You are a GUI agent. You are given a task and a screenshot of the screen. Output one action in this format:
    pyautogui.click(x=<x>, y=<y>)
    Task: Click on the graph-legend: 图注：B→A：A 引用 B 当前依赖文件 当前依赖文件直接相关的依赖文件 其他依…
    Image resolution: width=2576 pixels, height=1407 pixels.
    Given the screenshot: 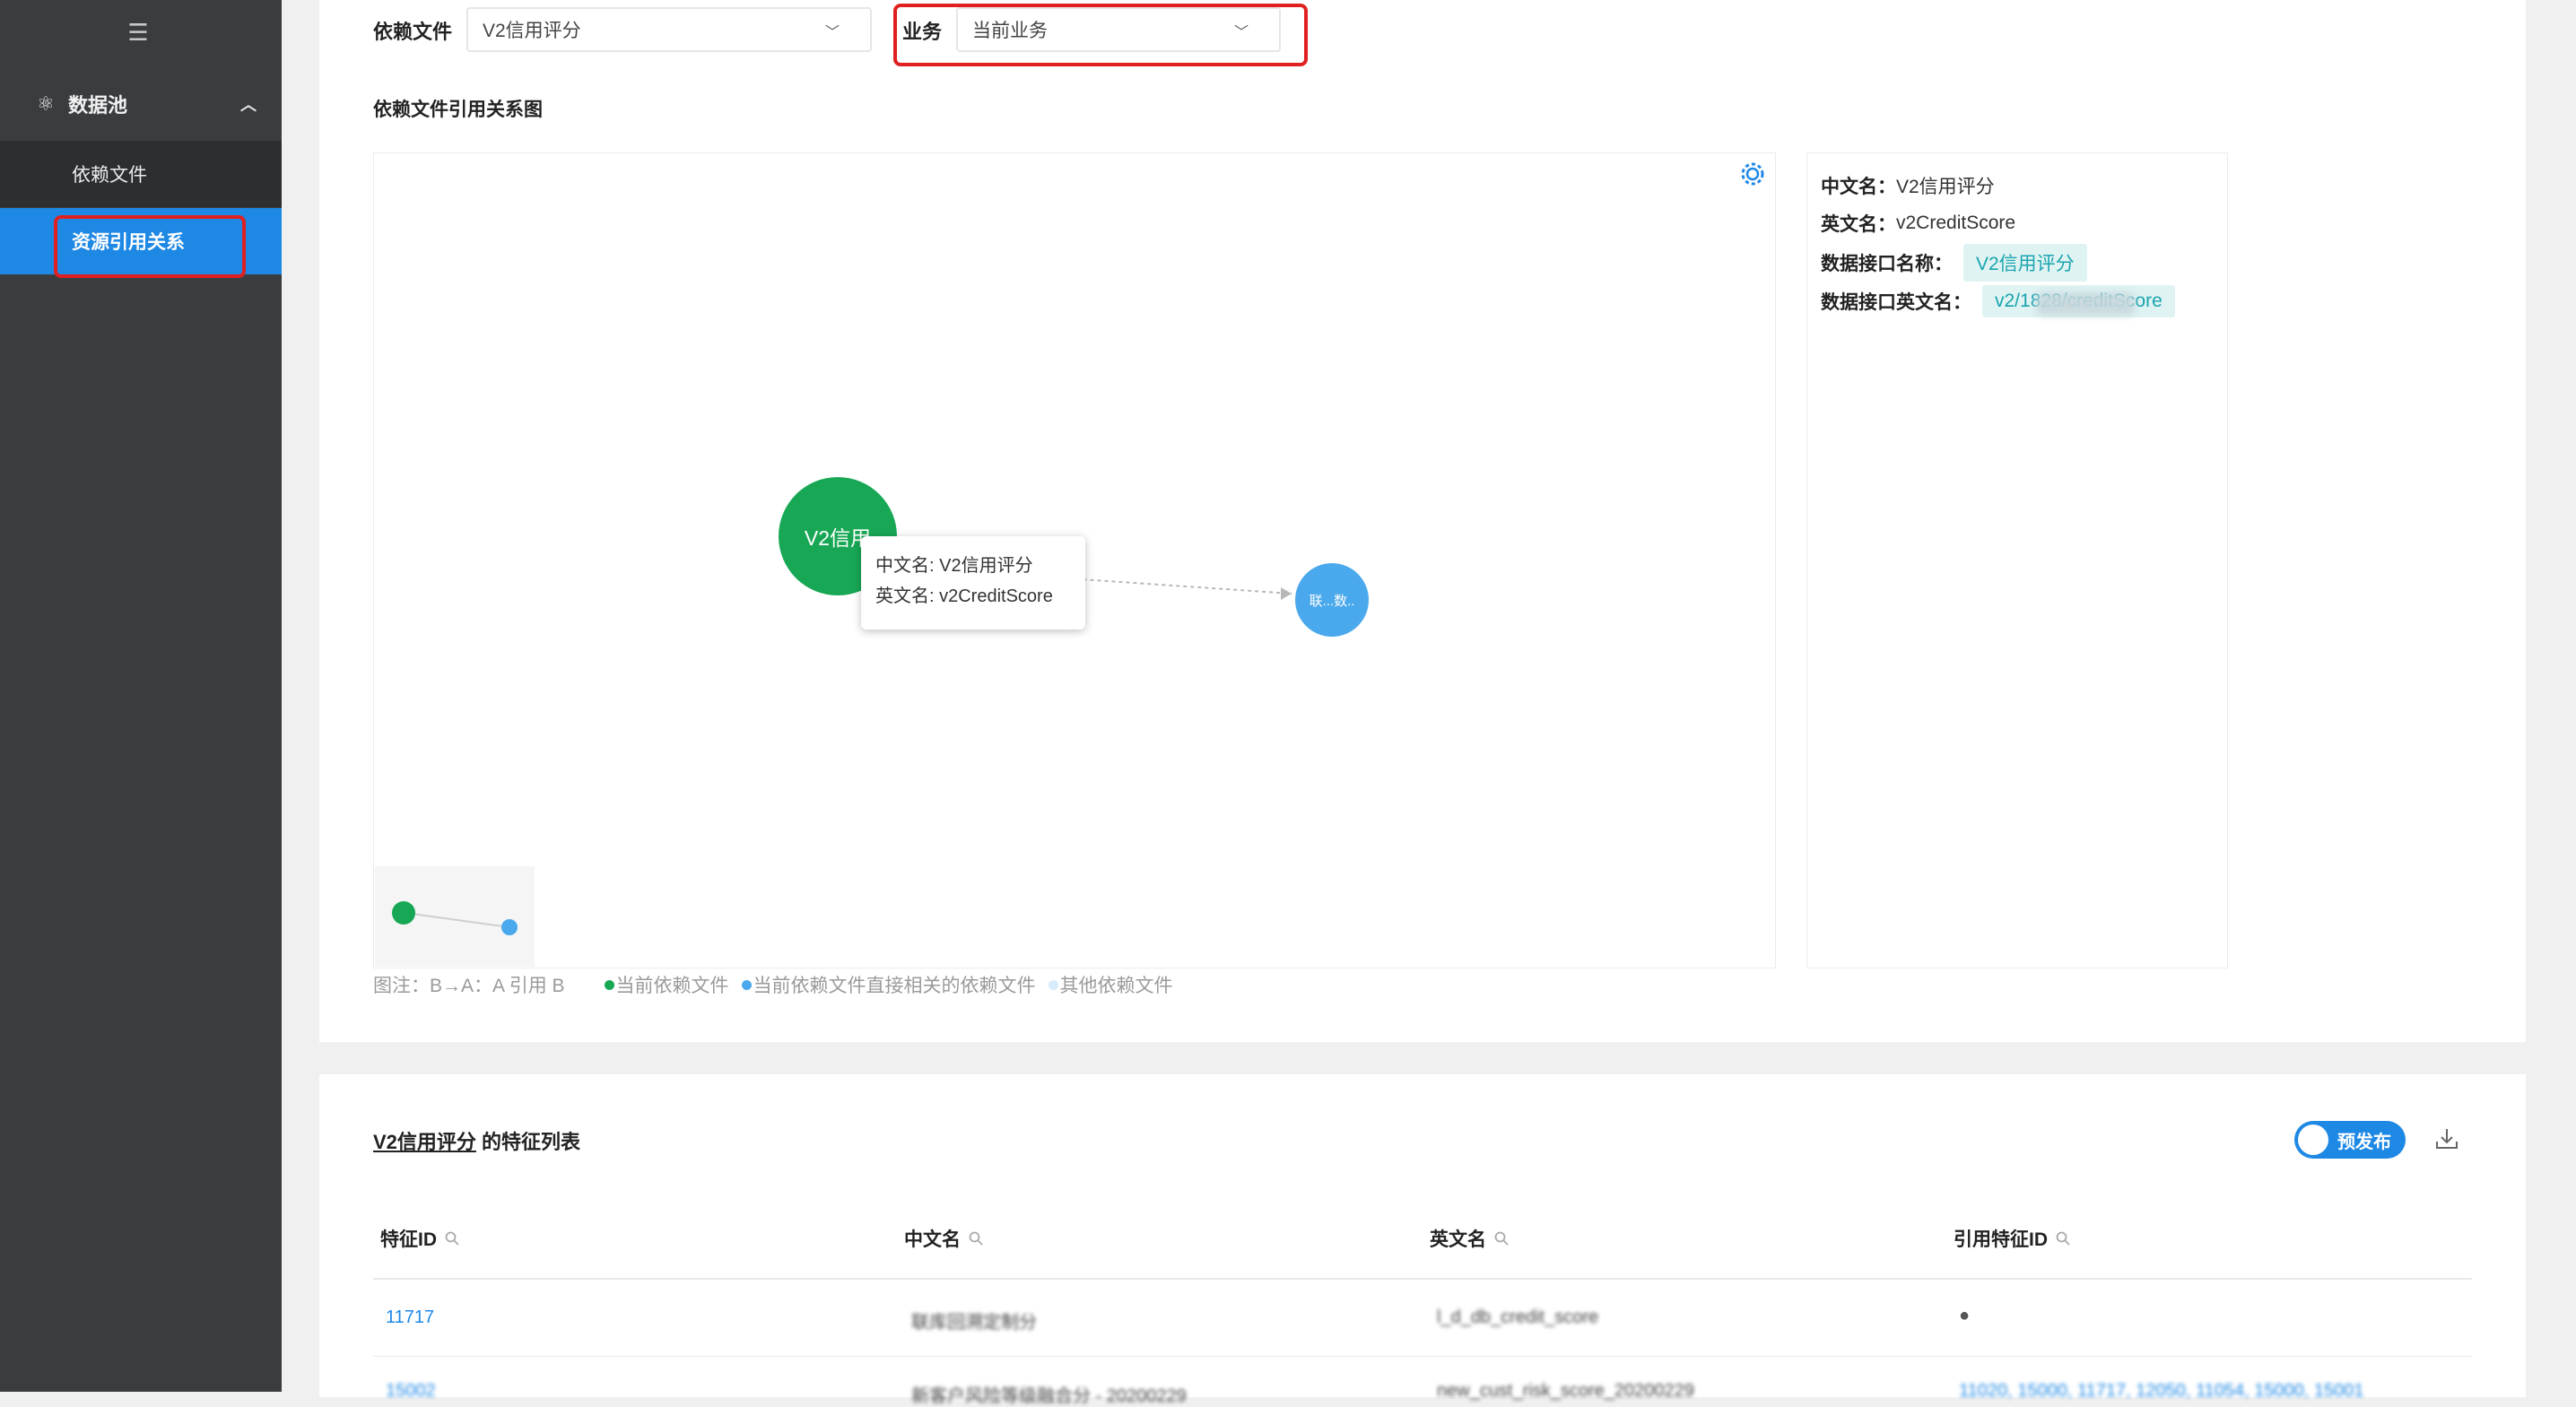 What is the action you would take?
    pyautogui.click(x=773, y=985)
    